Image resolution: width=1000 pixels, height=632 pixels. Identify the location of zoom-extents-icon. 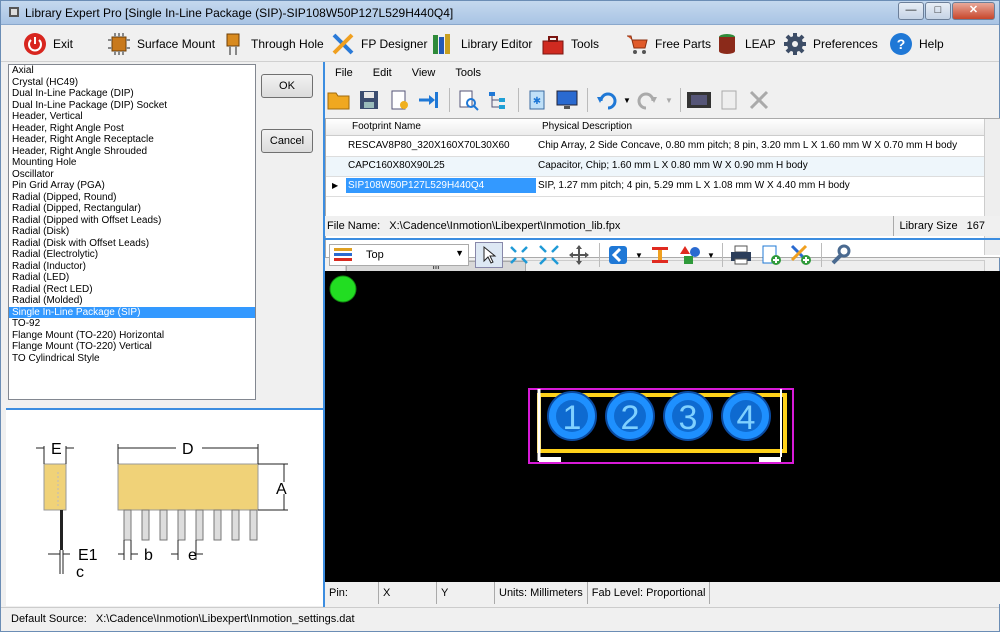
(519, 255).